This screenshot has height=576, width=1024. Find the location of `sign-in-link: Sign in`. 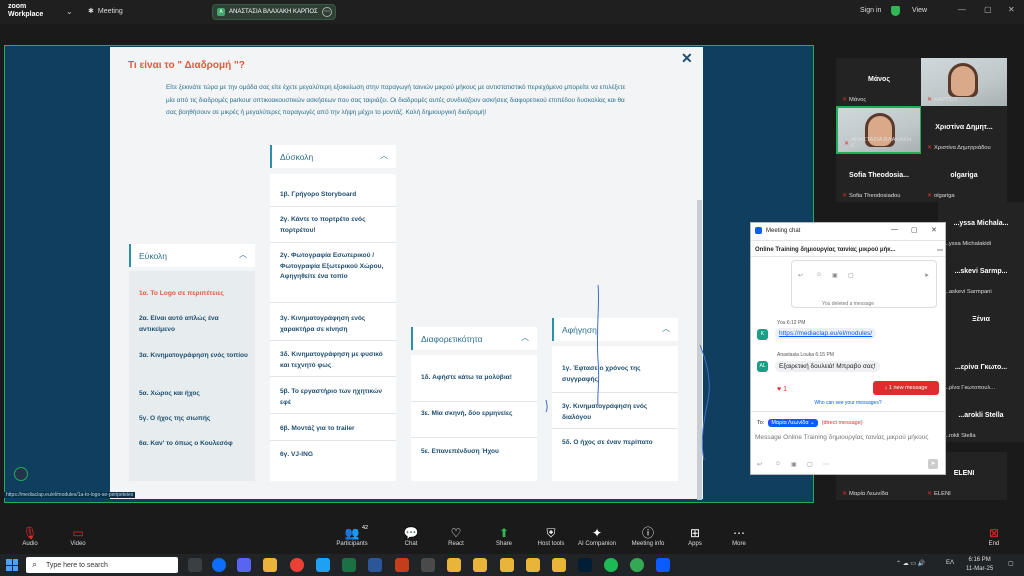

sign-in-link: Sign in is located at coordinates (870, 10).